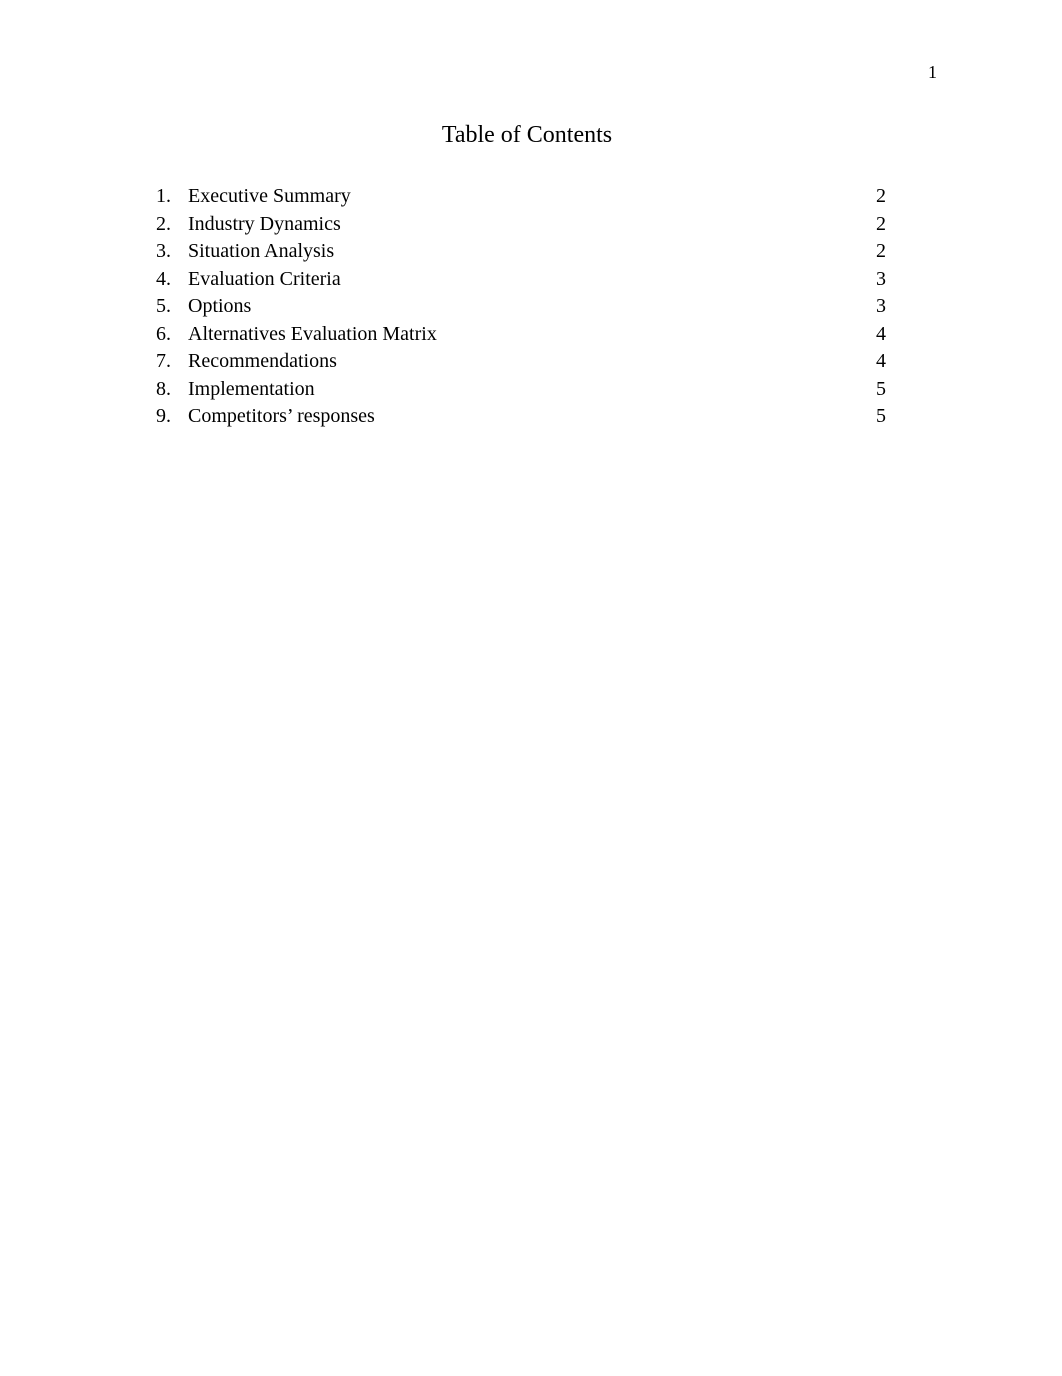 This screenshot has height=1376, width=1062. I want to click on toc-entry: 4. Evaluation Criteria 3, so click(526, 280).